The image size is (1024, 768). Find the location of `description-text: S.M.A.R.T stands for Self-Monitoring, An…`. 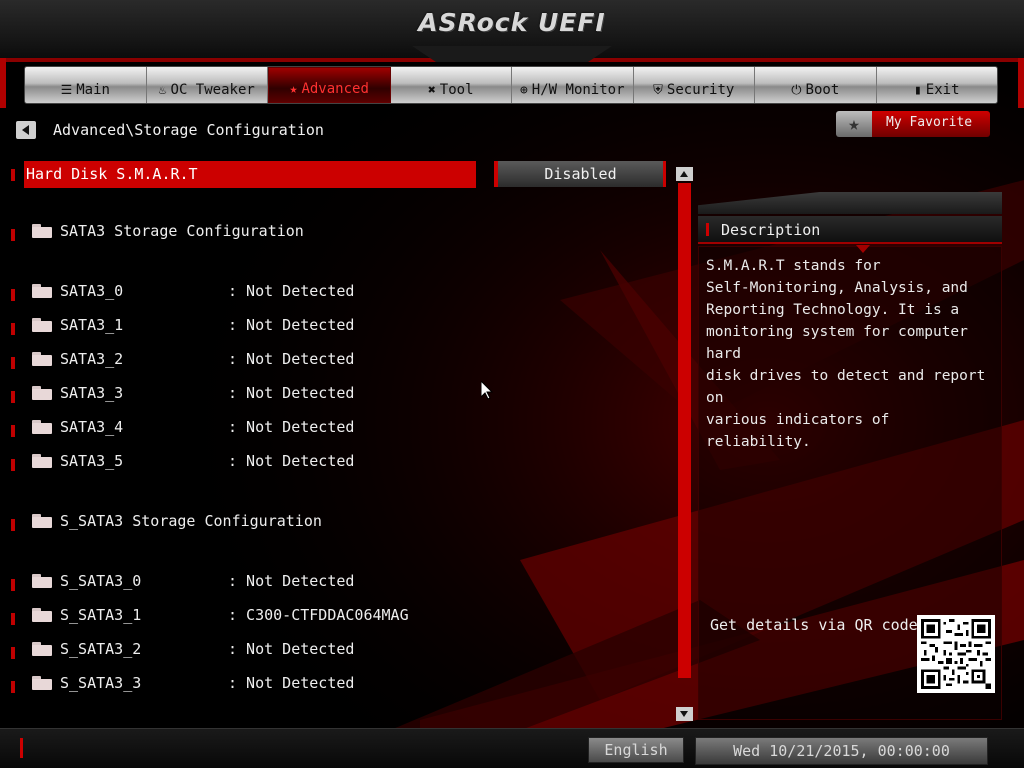

description-text: S.M.A.R.T stands for Self-Monitoring, An… is located at coordinates (851, 354).